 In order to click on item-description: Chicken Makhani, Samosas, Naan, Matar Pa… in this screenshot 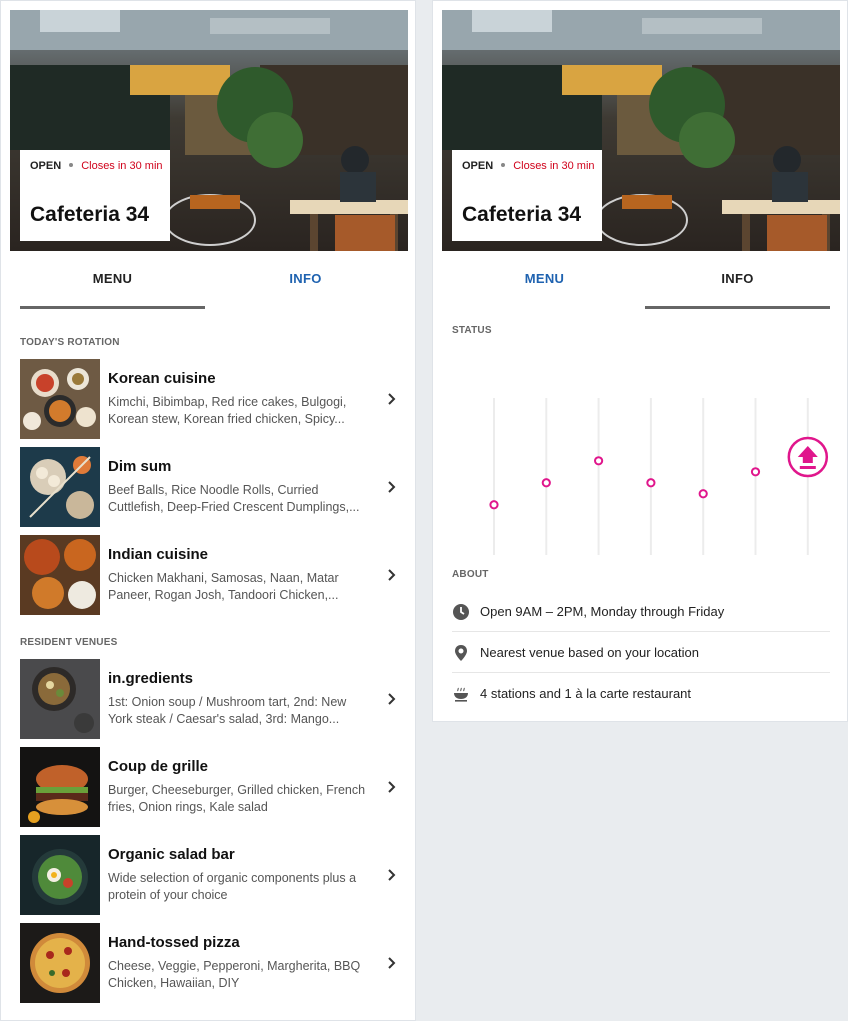, I will do `click(223, 586)`.